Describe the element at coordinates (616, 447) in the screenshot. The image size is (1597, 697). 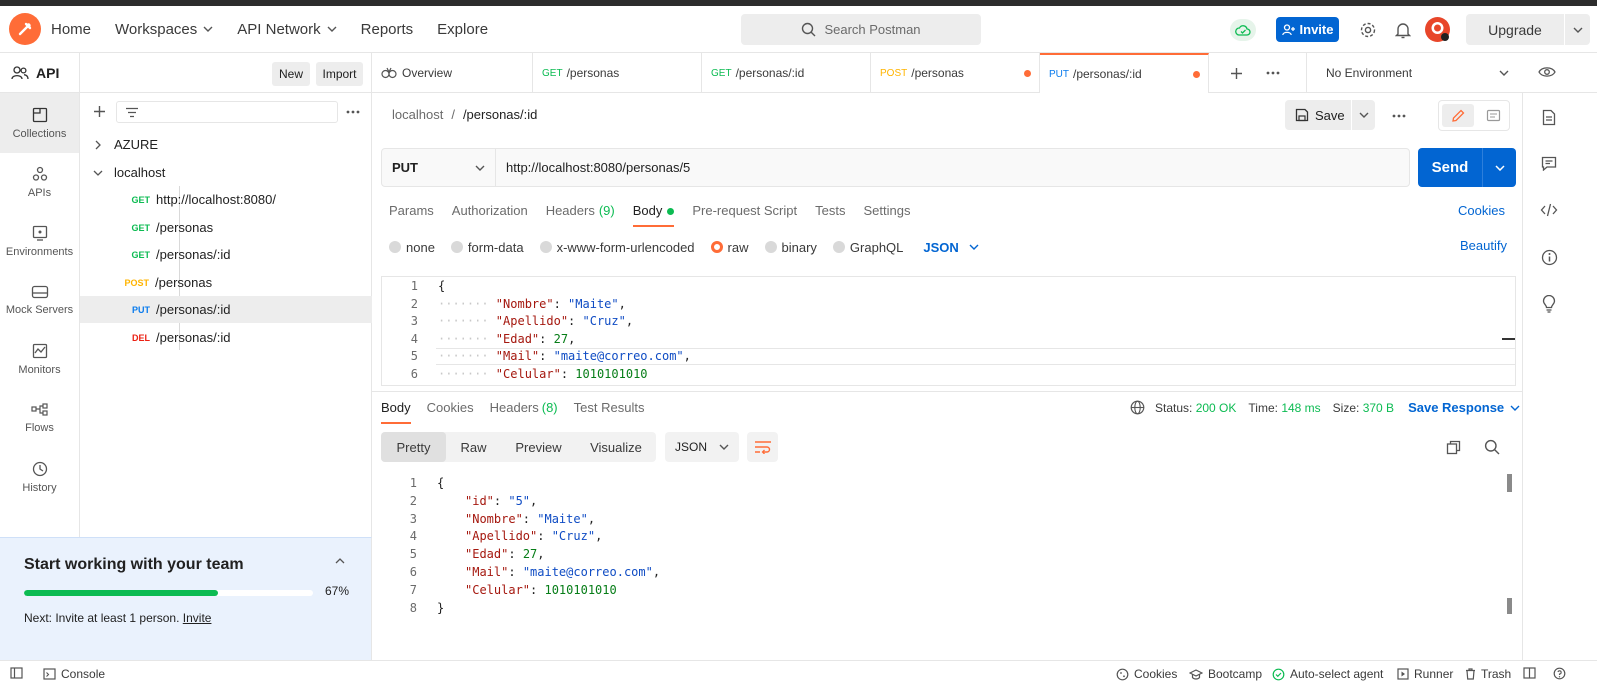
I see `format-visualize: Visualize` at that location.